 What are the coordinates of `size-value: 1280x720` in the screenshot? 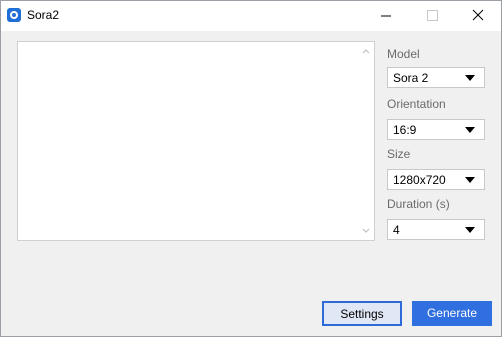 It's located at (419, 180).